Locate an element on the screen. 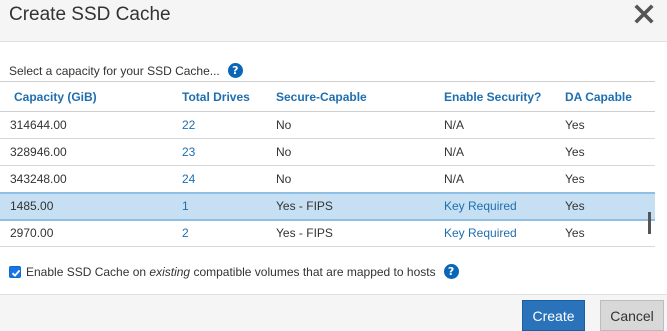  total-drives-link: 23 is located at coordinates (215, 152).